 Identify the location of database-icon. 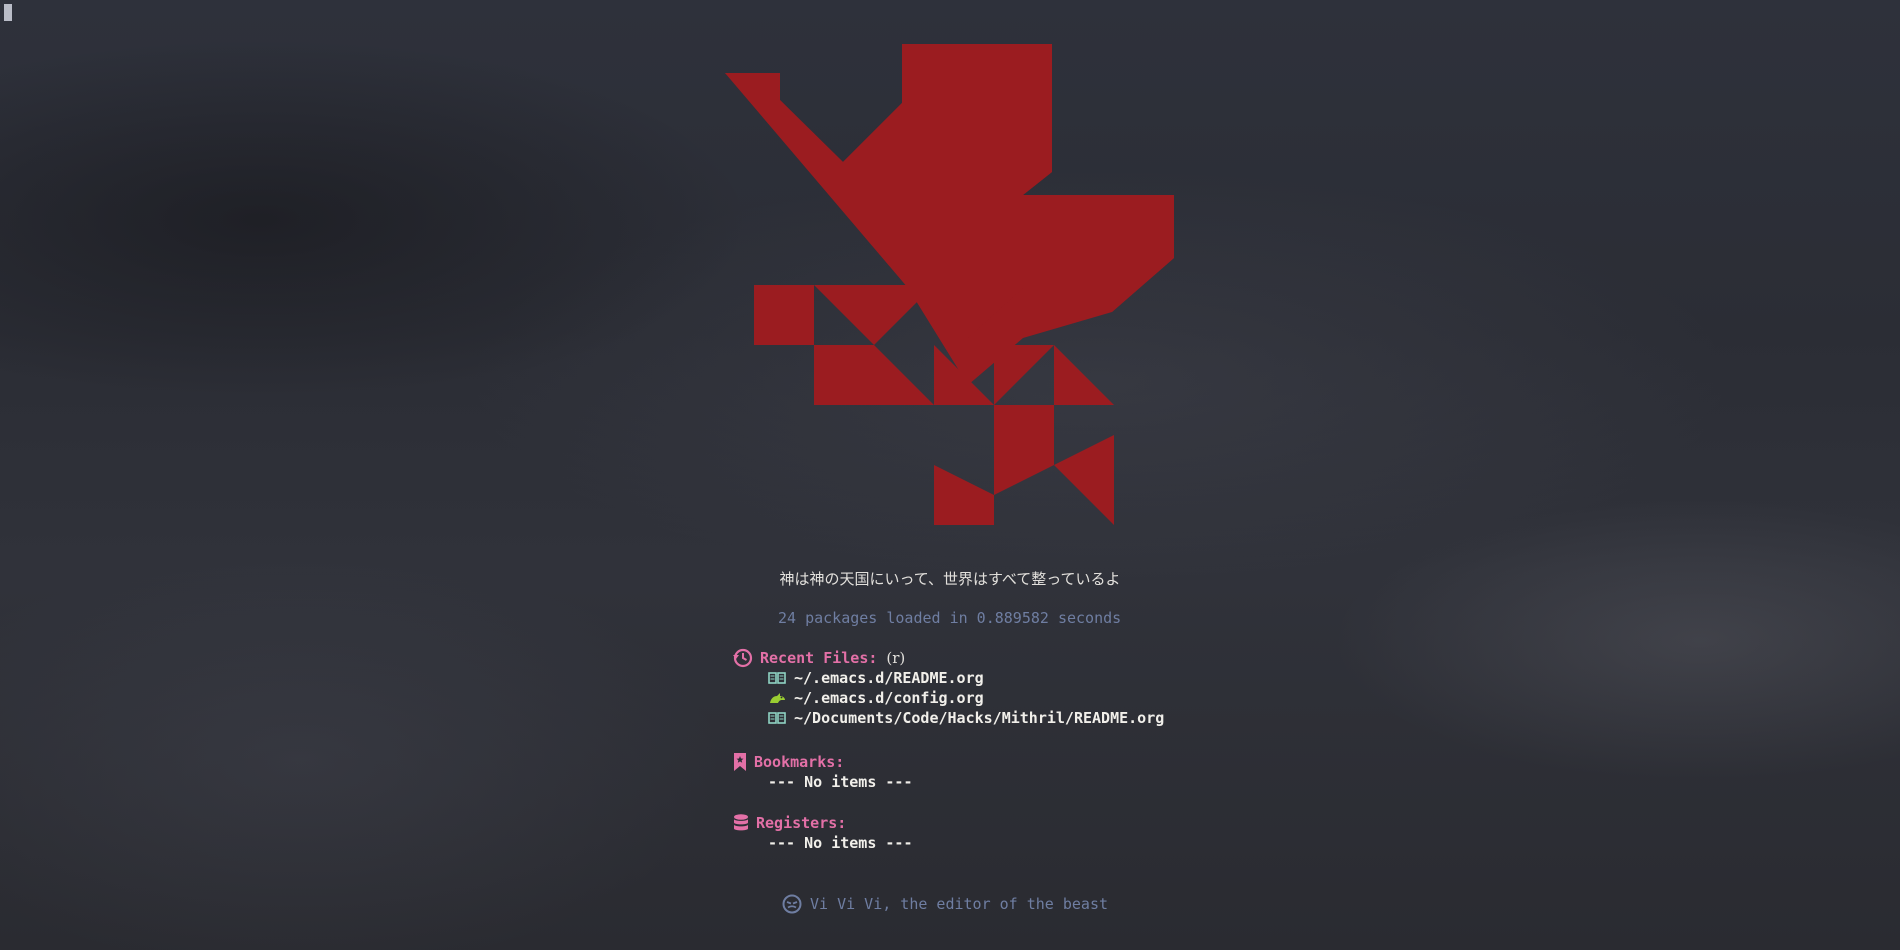
(741, 823).